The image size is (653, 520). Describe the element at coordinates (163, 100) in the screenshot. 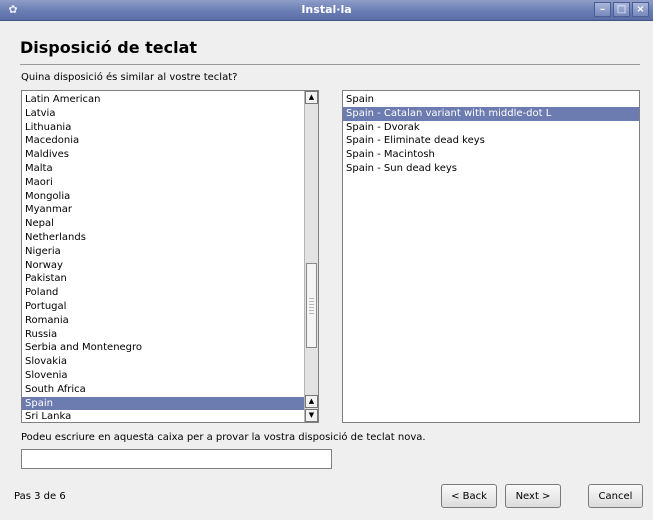

I see `layout-item: Latin American` at that location.